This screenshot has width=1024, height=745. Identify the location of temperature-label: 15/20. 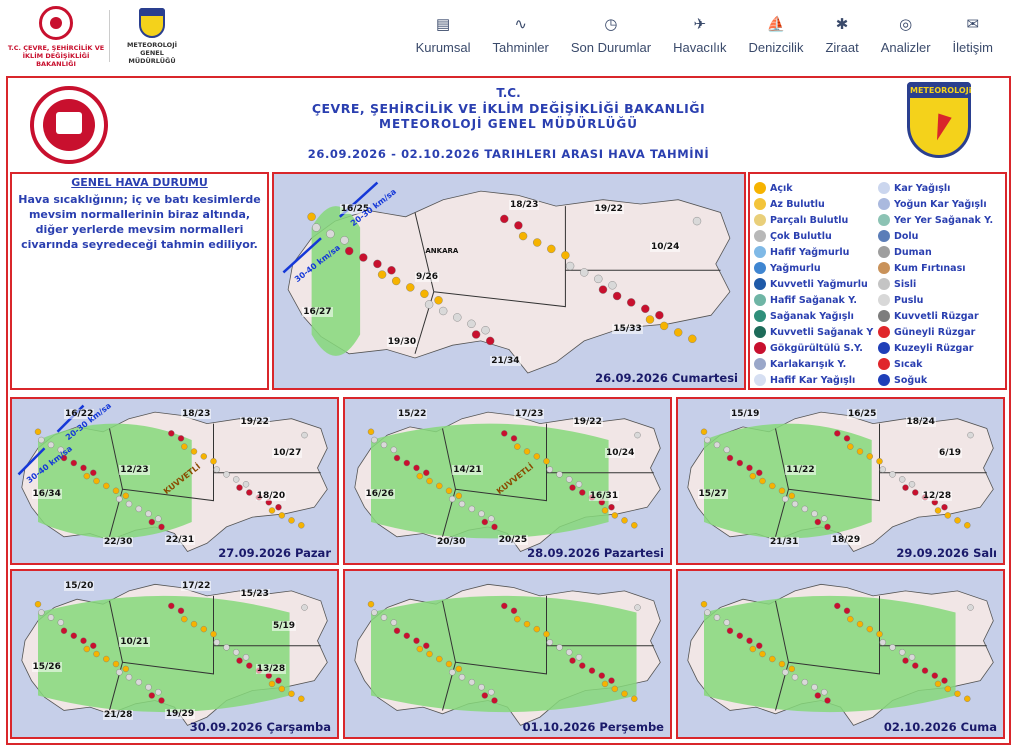
(79, 585).